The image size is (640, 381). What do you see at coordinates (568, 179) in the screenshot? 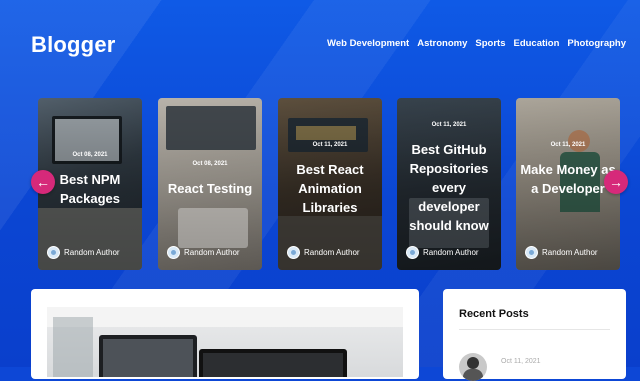
I see `card-title: Make Money as a Developer` at bounding box center [568, 179].